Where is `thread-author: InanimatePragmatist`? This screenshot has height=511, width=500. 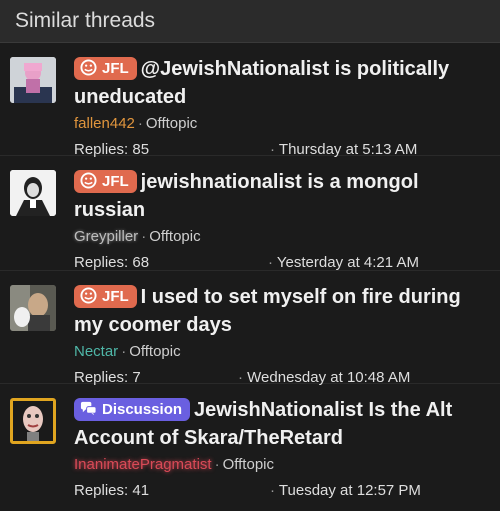
thread-author: InanimatePragmatist is located at coordinates (143, 464).